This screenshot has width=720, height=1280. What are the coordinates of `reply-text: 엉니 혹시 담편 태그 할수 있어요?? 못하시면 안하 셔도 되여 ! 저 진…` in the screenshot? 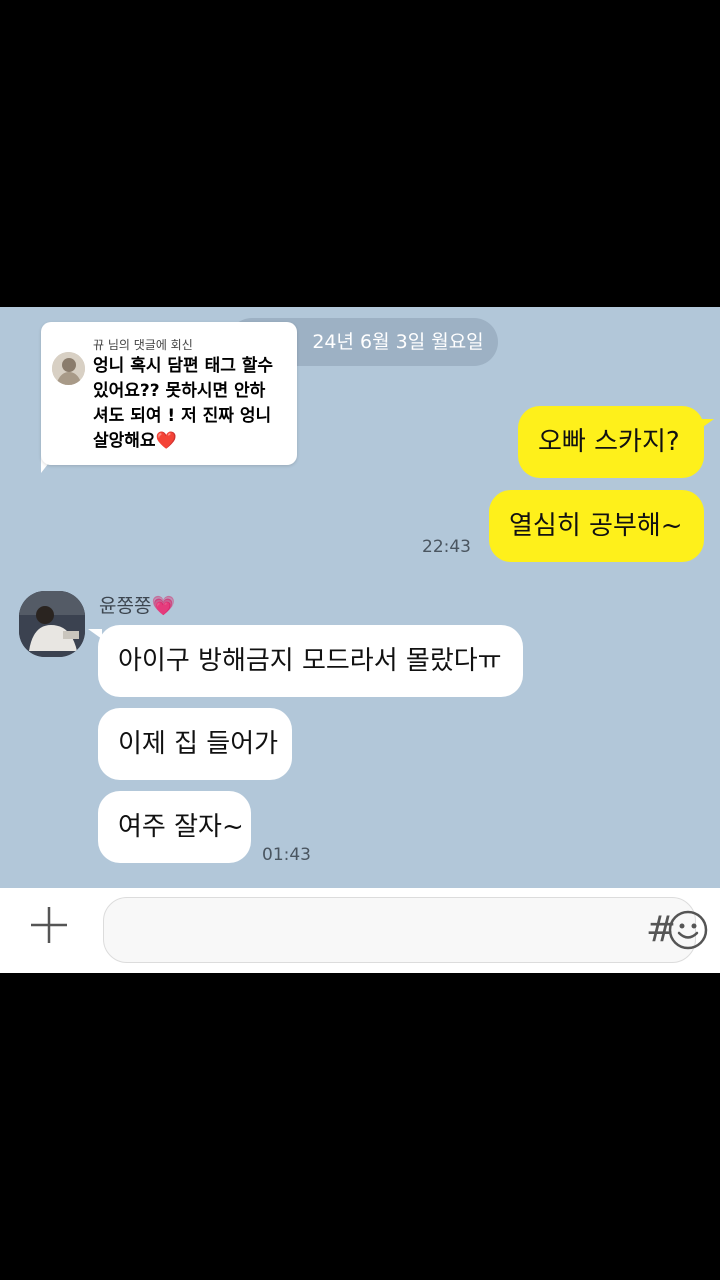 It's located at (193, 404).